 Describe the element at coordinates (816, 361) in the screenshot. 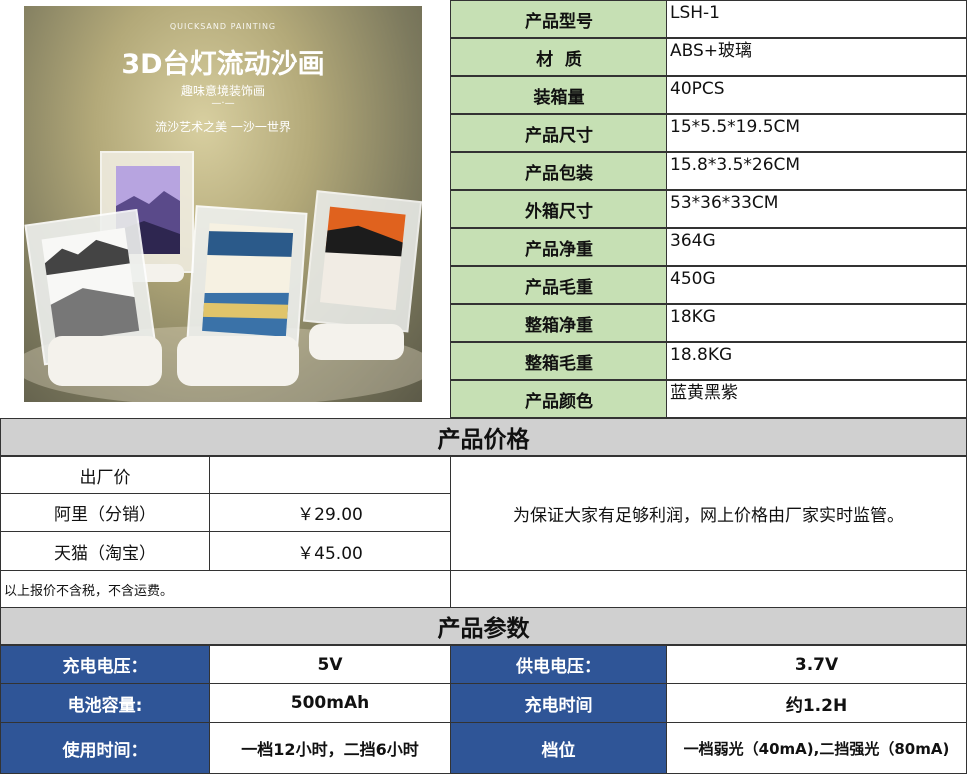

I see `spec-value: 18.8KG` at that location.